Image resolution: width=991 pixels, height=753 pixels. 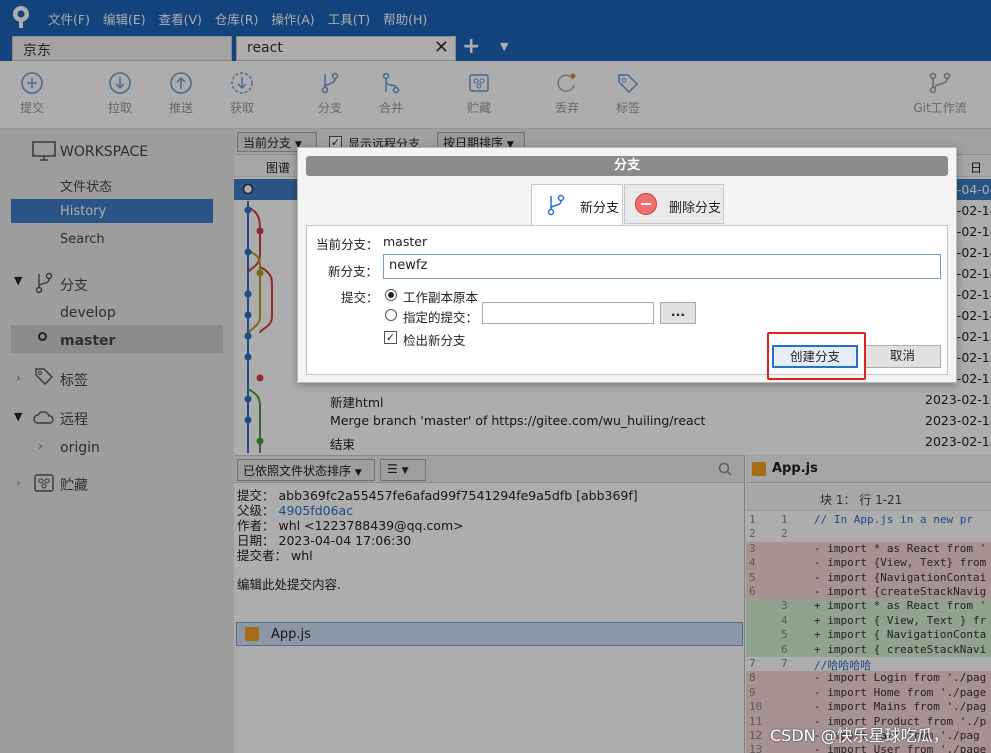 I want to click on tab-jingdong: 京东, so click(x=122, y=48).